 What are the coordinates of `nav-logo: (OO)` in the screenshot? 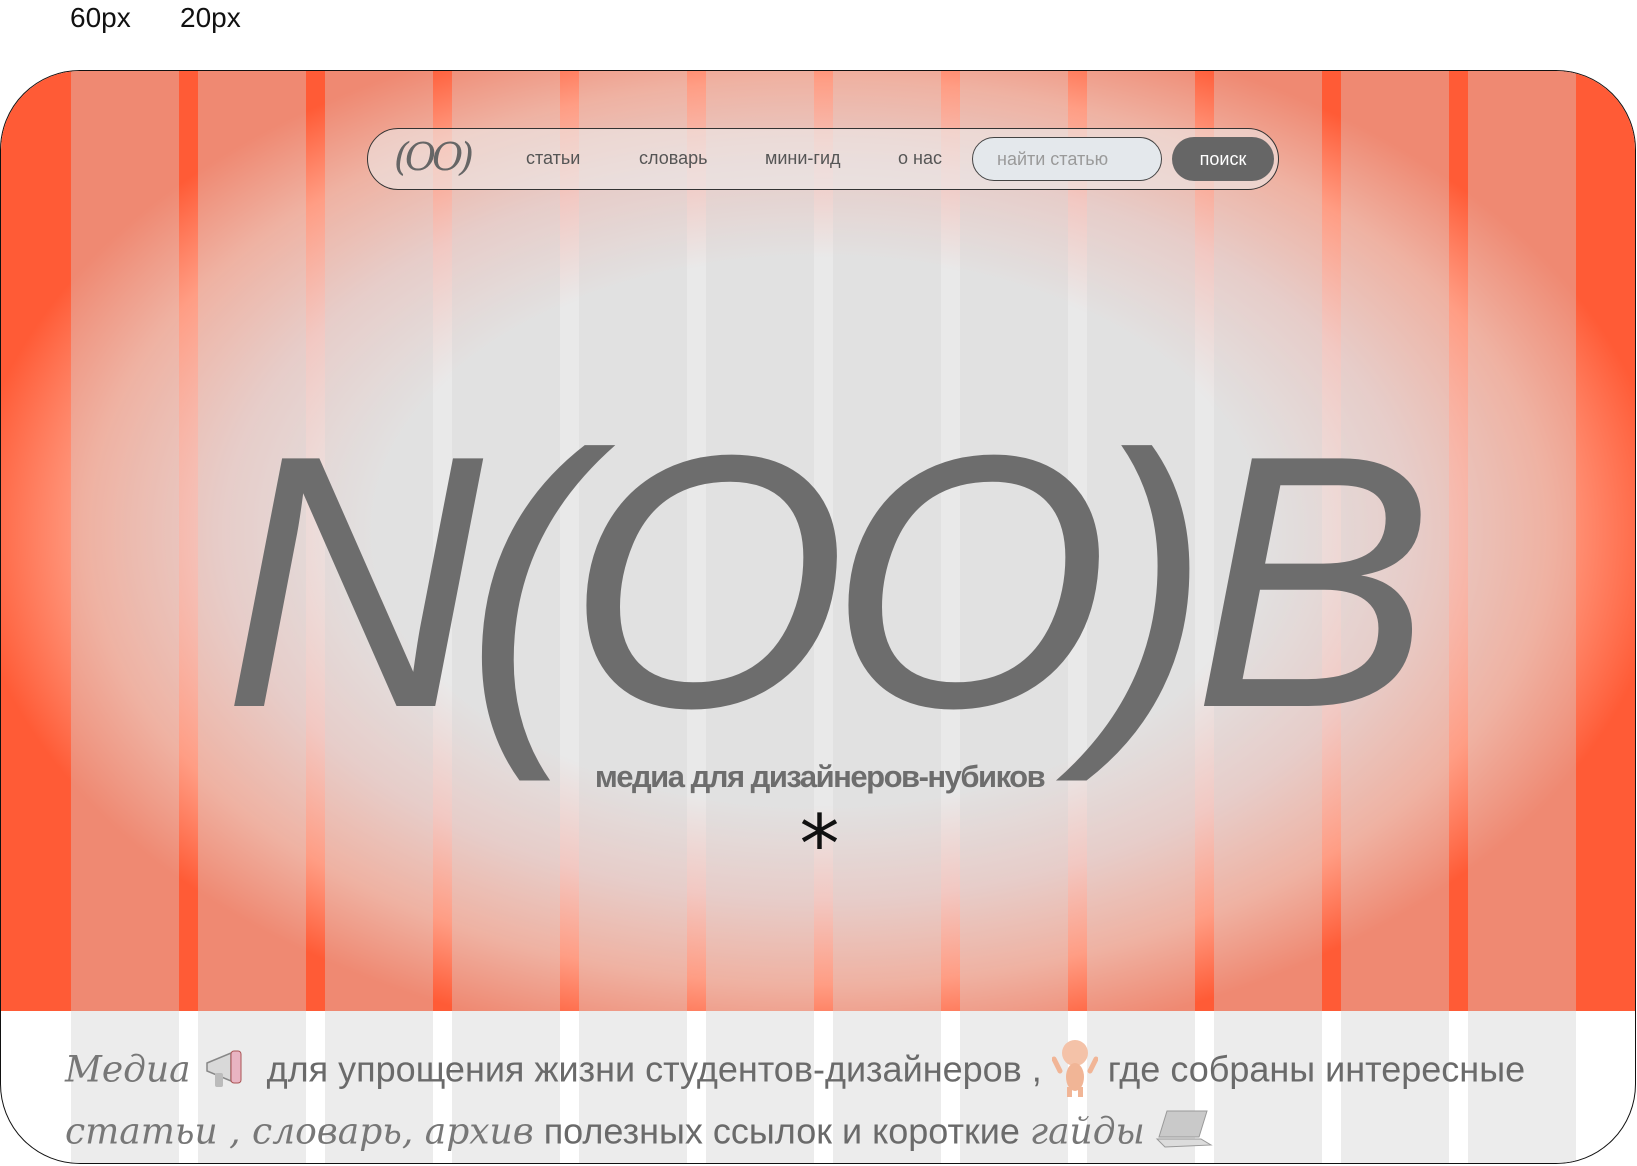 It's located at (434, 157).